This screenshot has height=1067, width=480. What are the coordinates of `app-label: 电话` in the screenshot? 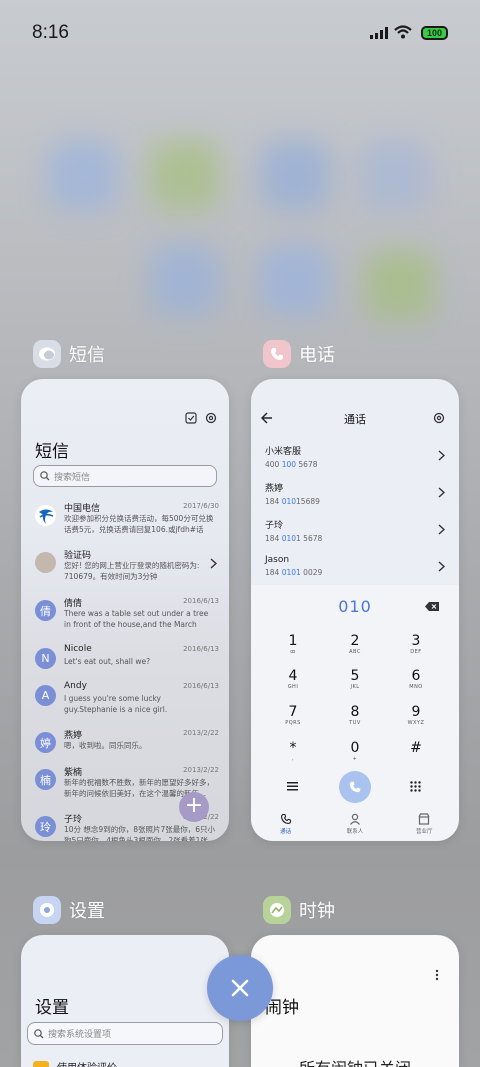 It's located at (317, 355).